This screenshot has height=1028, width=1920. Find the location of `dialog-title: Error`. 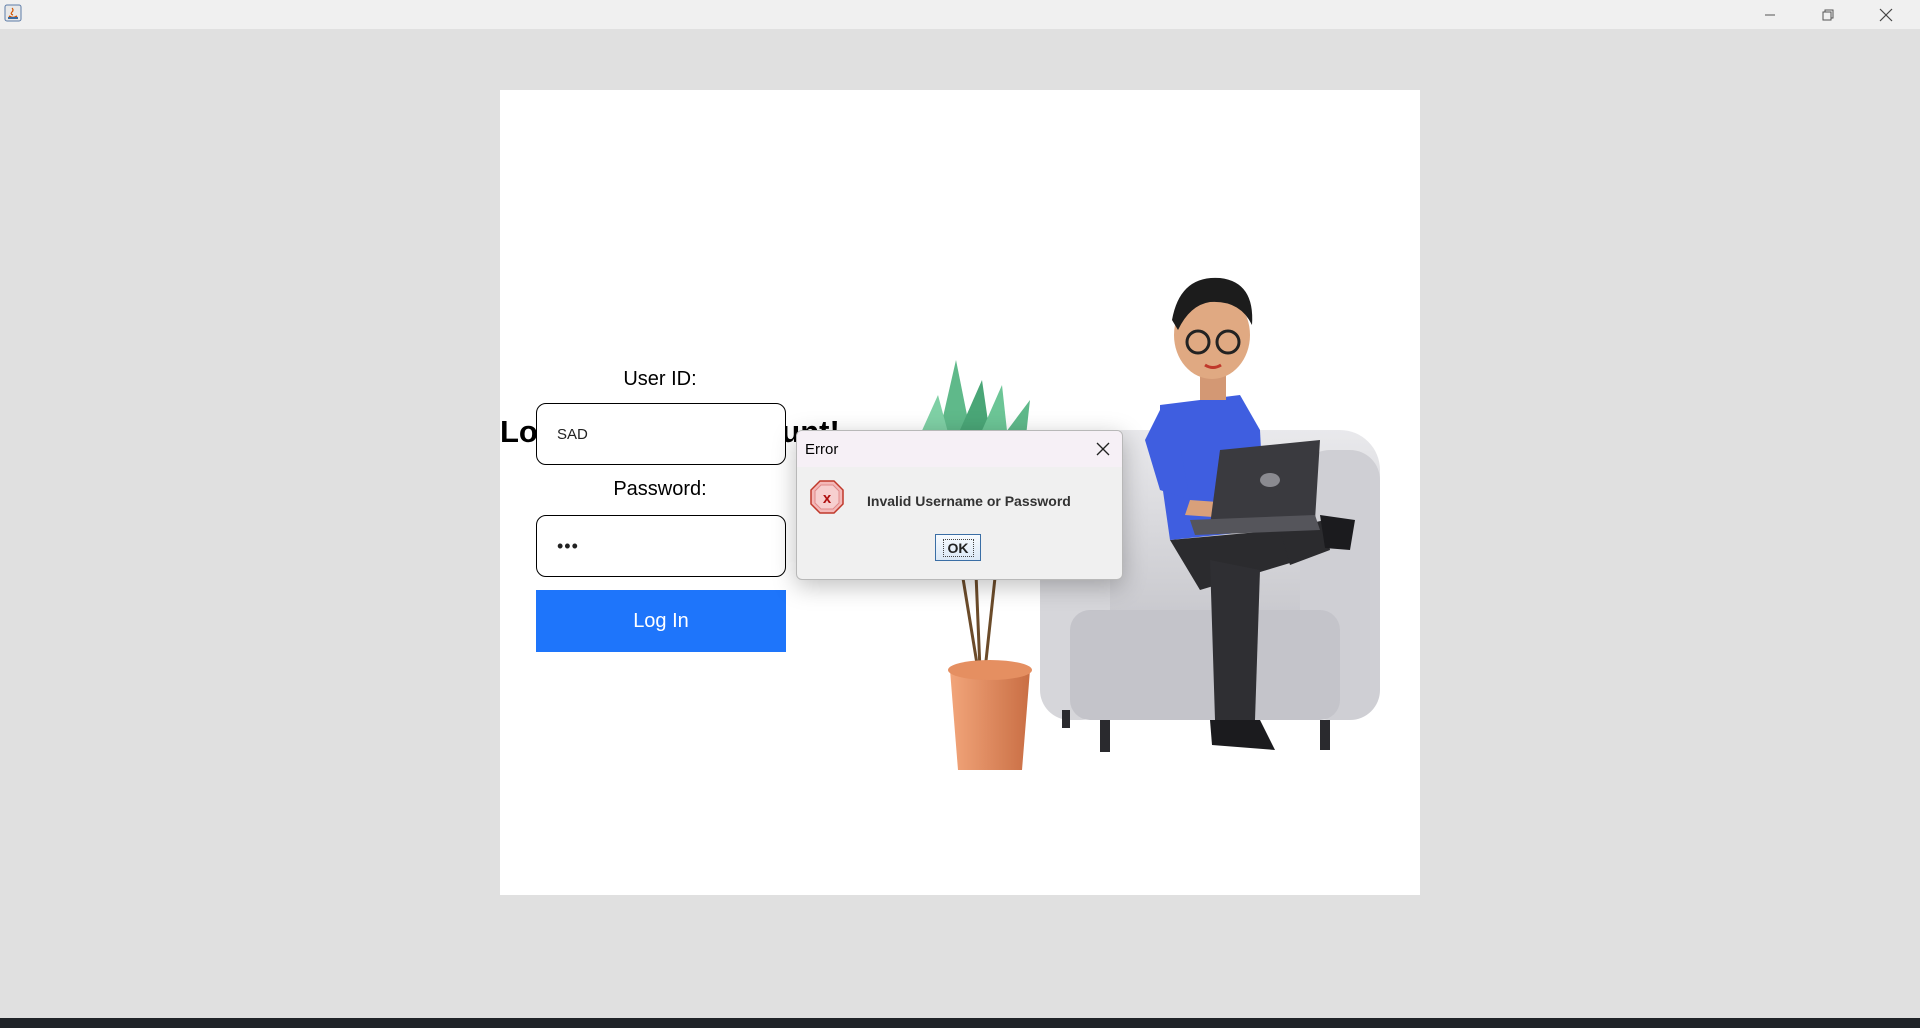

dialog-title: Error is located at coordinates (822, 449).